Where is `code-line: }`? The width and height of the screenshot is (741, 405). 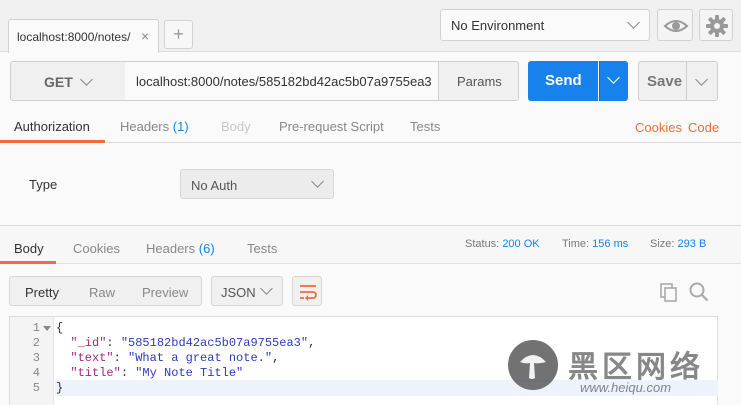
code-line: } is located at coordinates (60, 388).